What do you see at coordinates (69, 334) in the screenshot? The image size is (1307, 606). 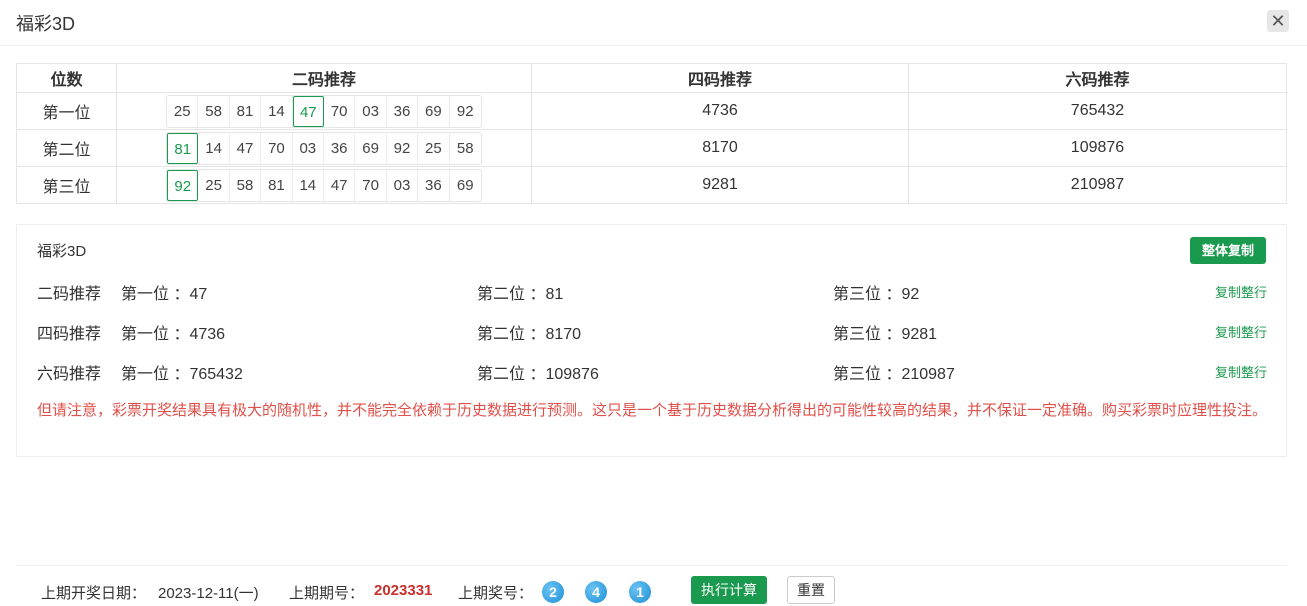 I see `row-label: 四码推荐` at bounding box center [69, 334].